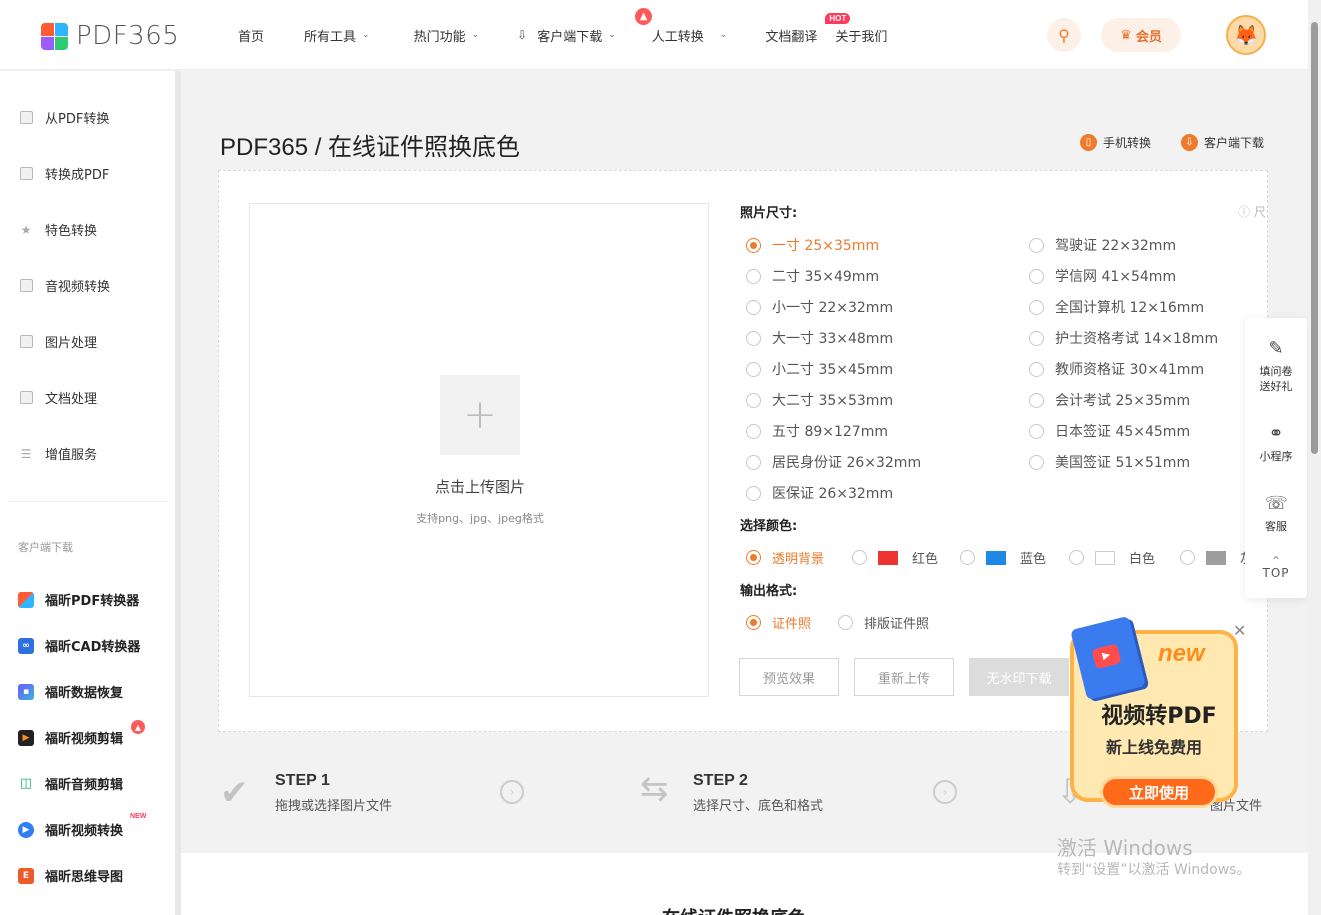 The width and height of the screenshot is (1321, 915). I want to click on sidebar-item-media: 音视频转换, so click(64, 285).